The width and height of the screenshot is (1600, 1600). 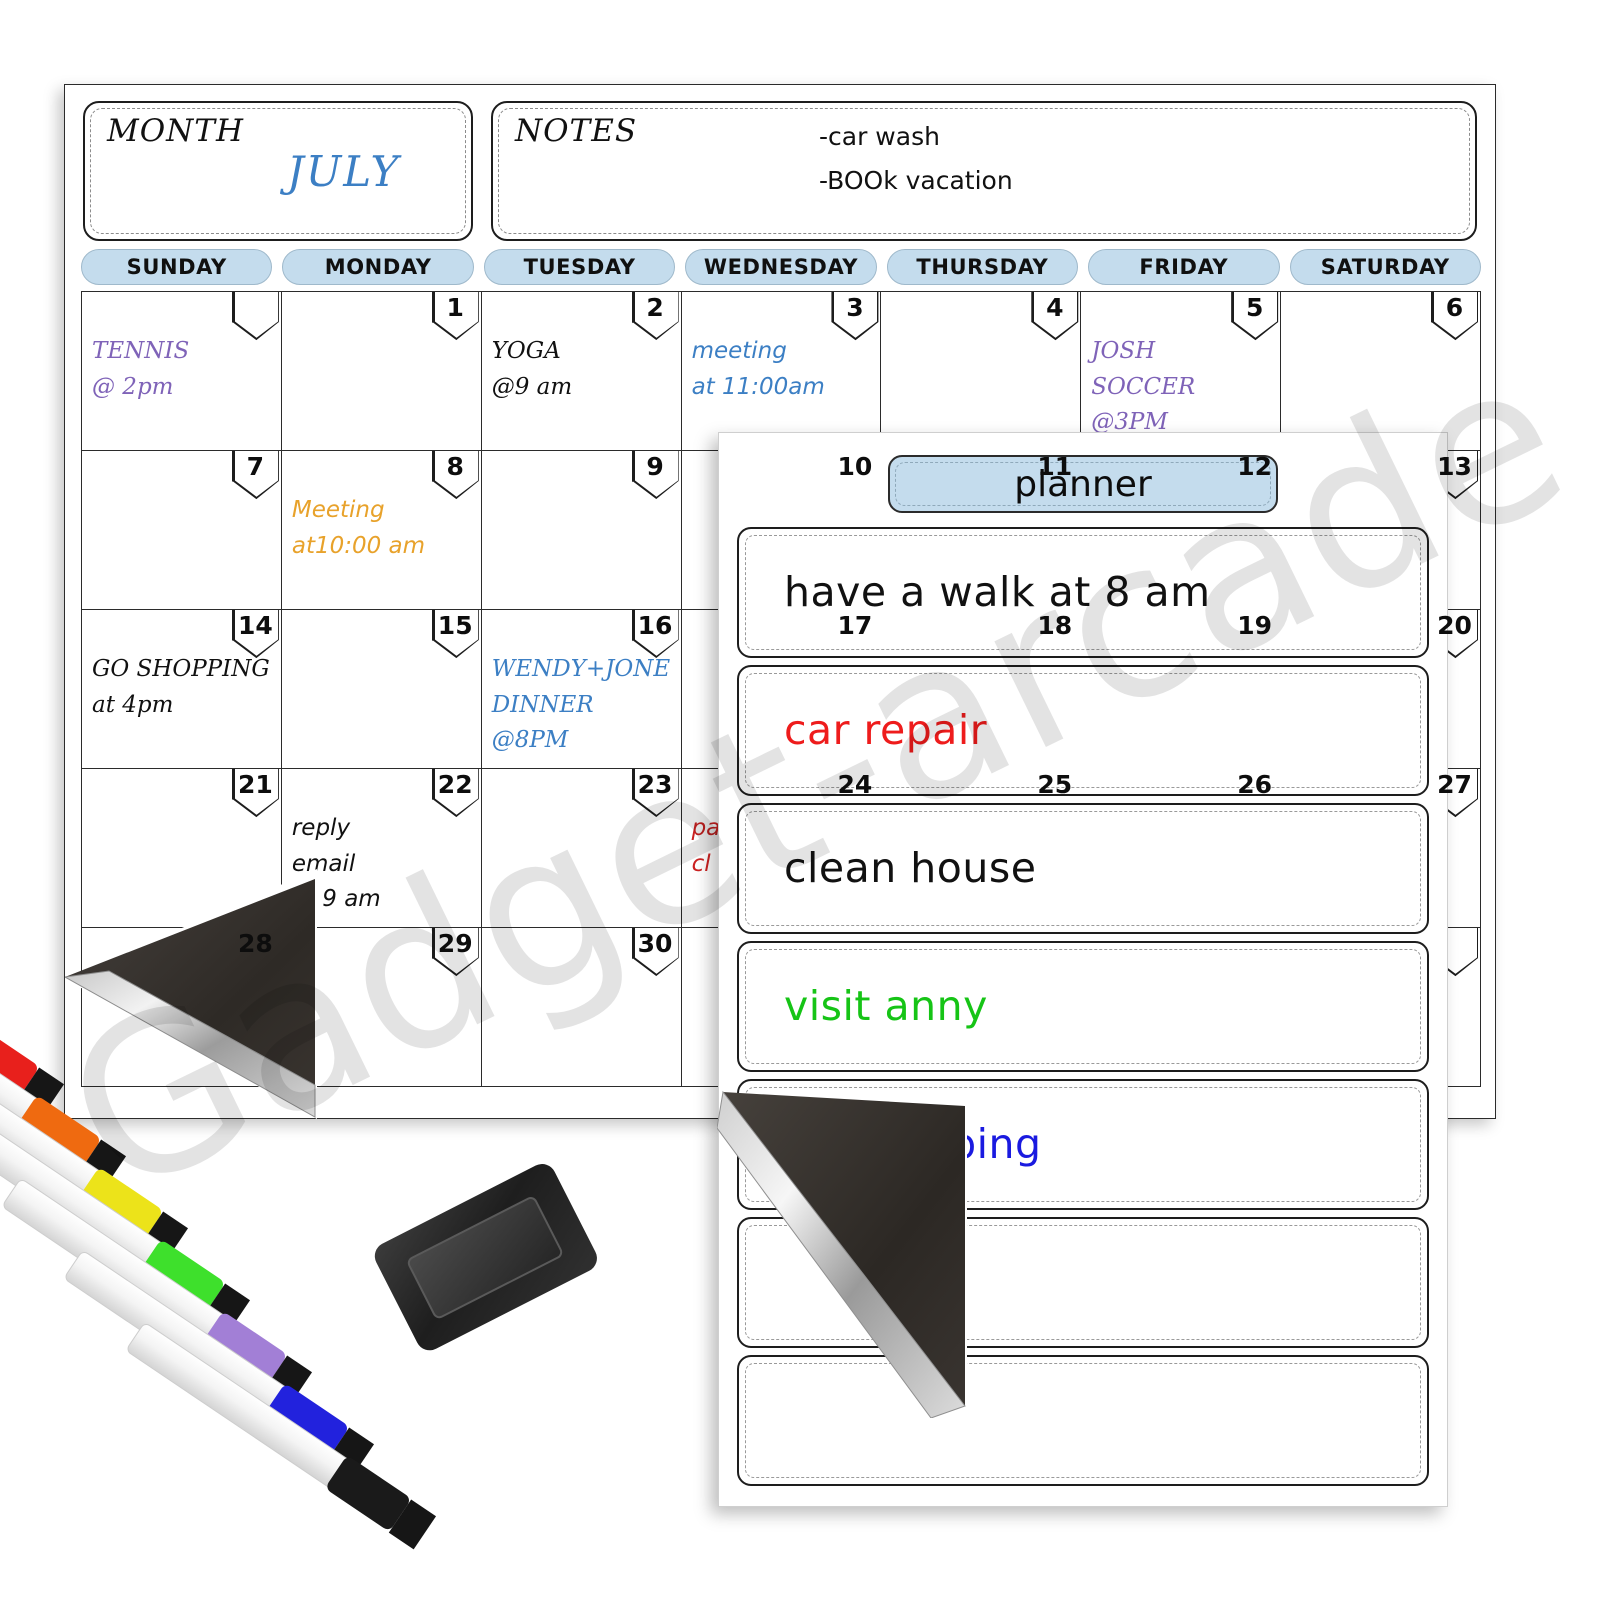 I want to click on calendar-day-cell: TENNIS @ 2pm, so click(x=182, y=371).